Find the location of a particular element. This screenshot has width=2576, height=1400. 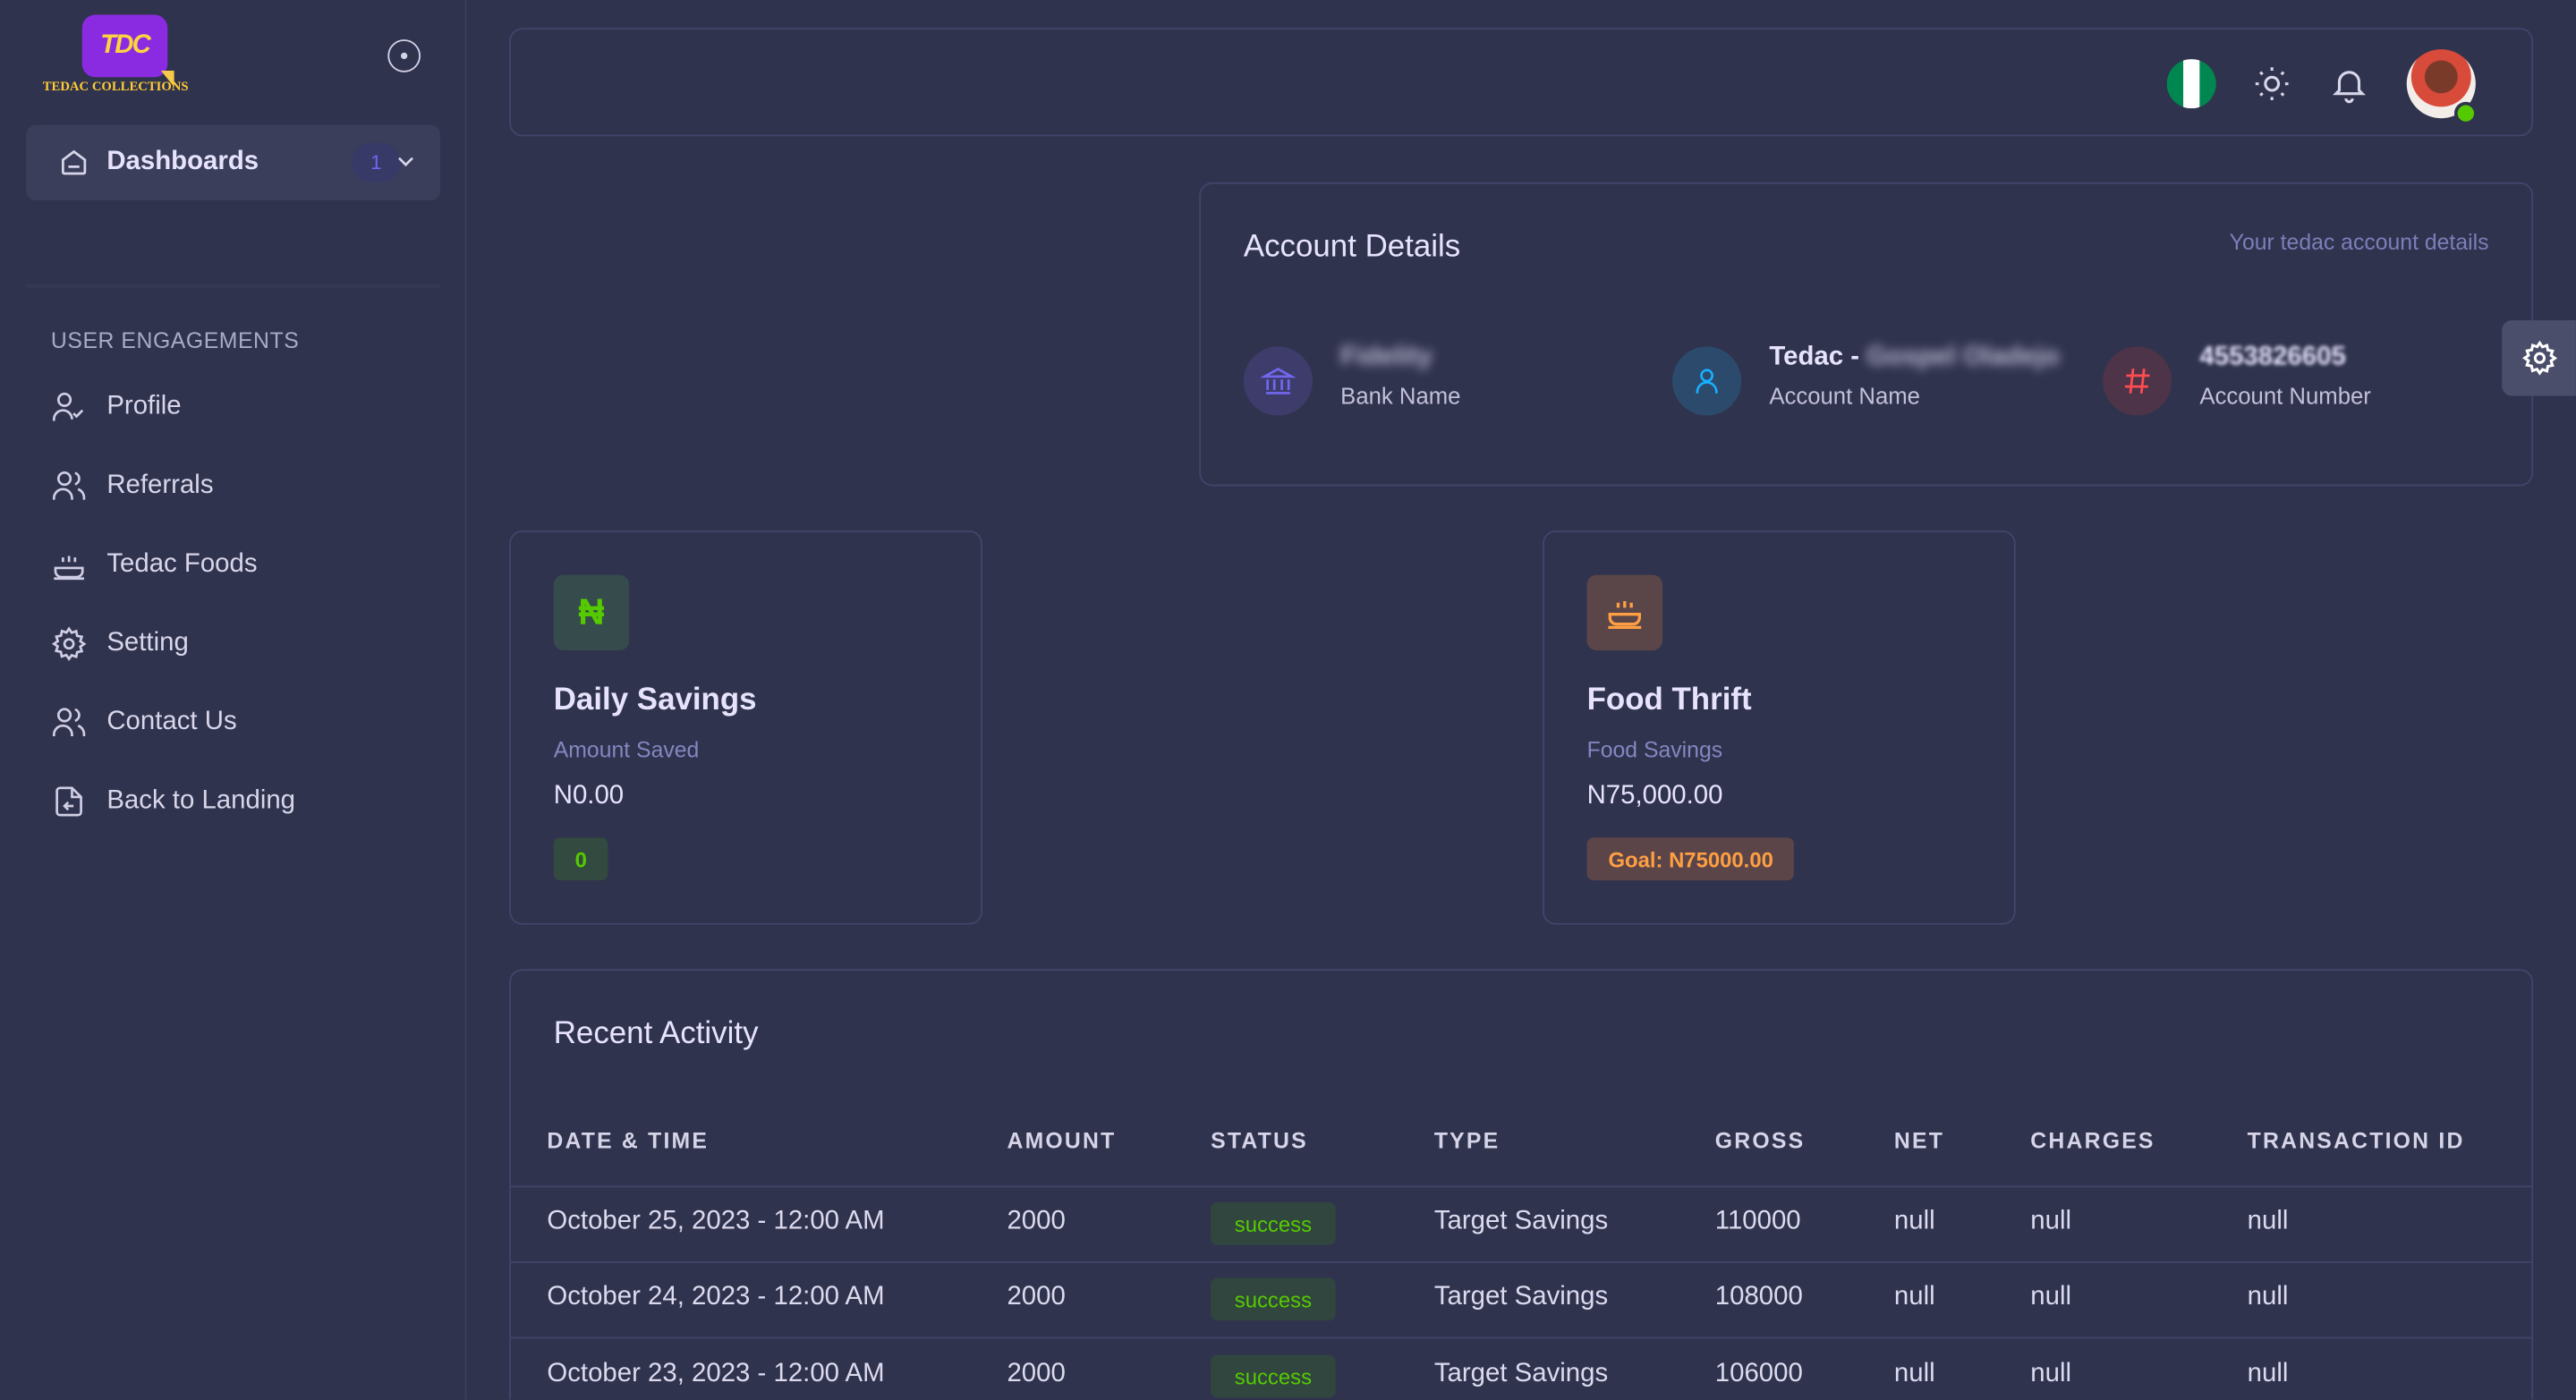

naira-symbol: ₦ is located at coordinates (591, 611).